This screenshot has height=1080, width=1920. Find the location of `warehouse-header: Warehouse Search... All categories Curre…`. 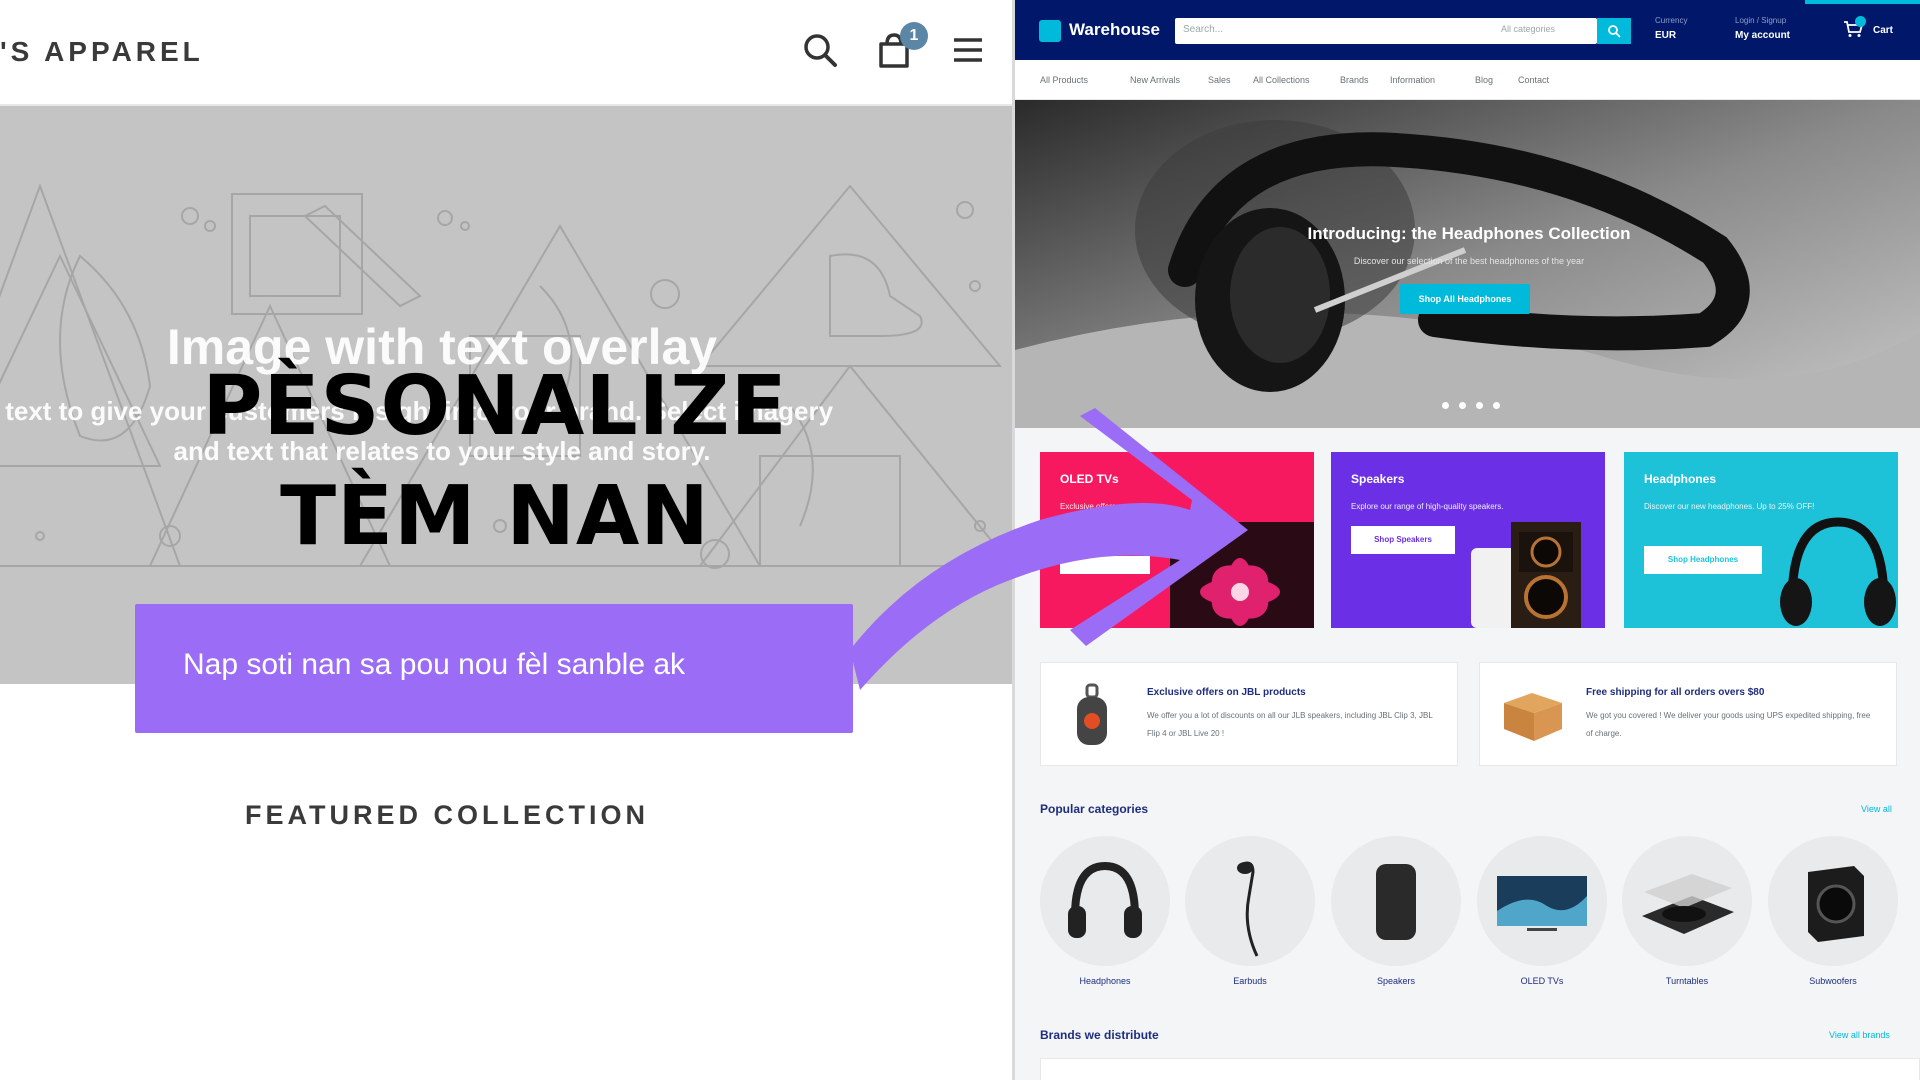

warehouse-header: Warehouse Search... All categories Curre… is located at coordinates (1467, 30).